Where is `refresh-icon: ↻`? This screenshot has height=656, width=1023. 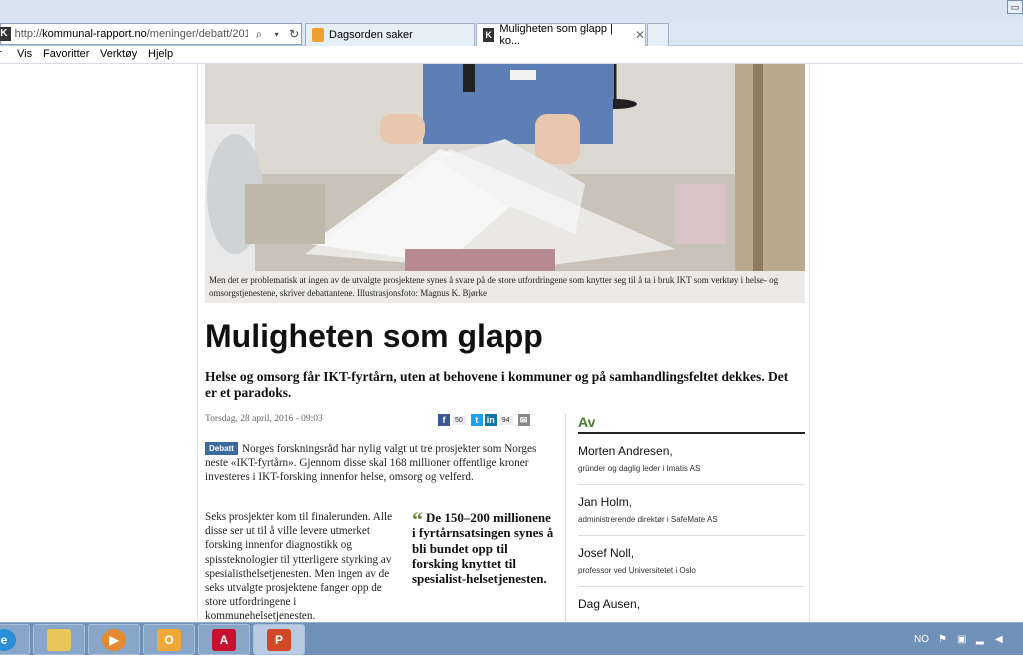 refresh-icon: ↻ is located at coordinates (294, 34).